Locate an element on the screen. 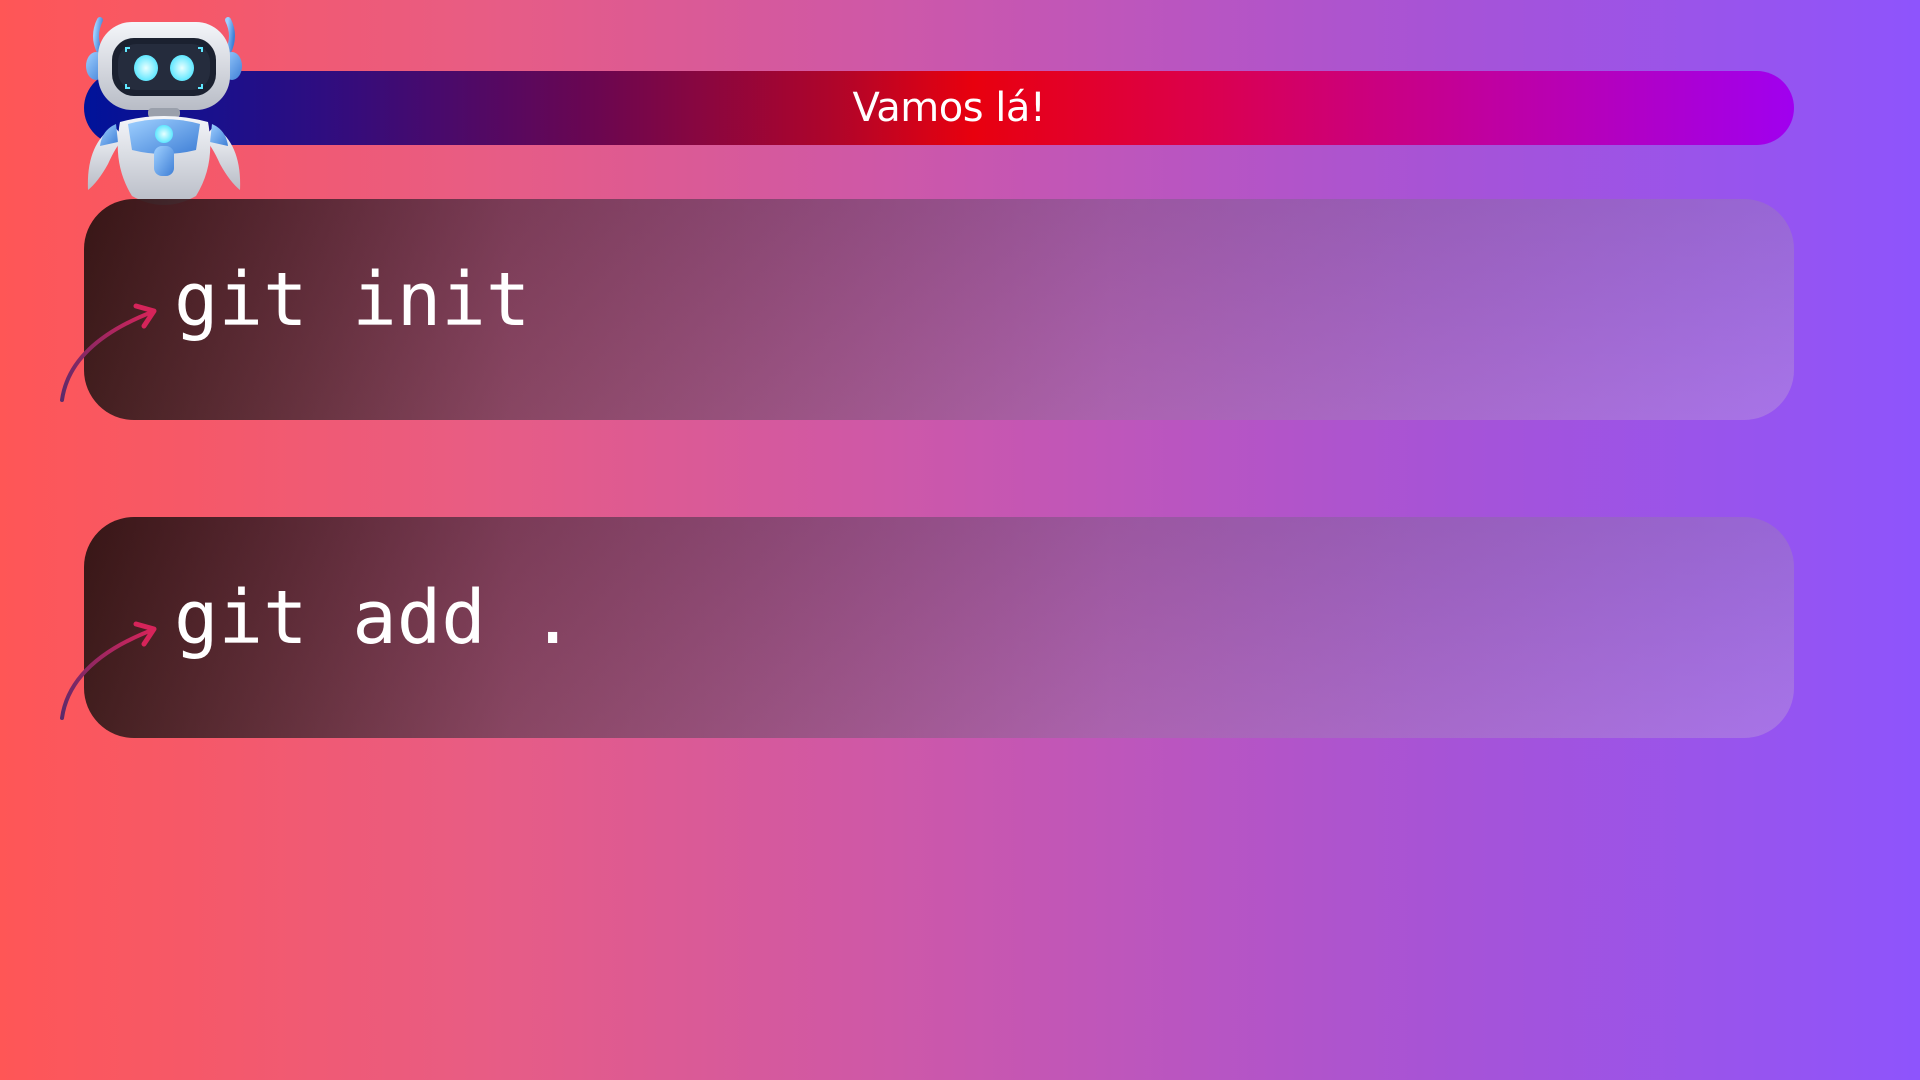  robot-mascot-icon is located at coordinates (164, 111).